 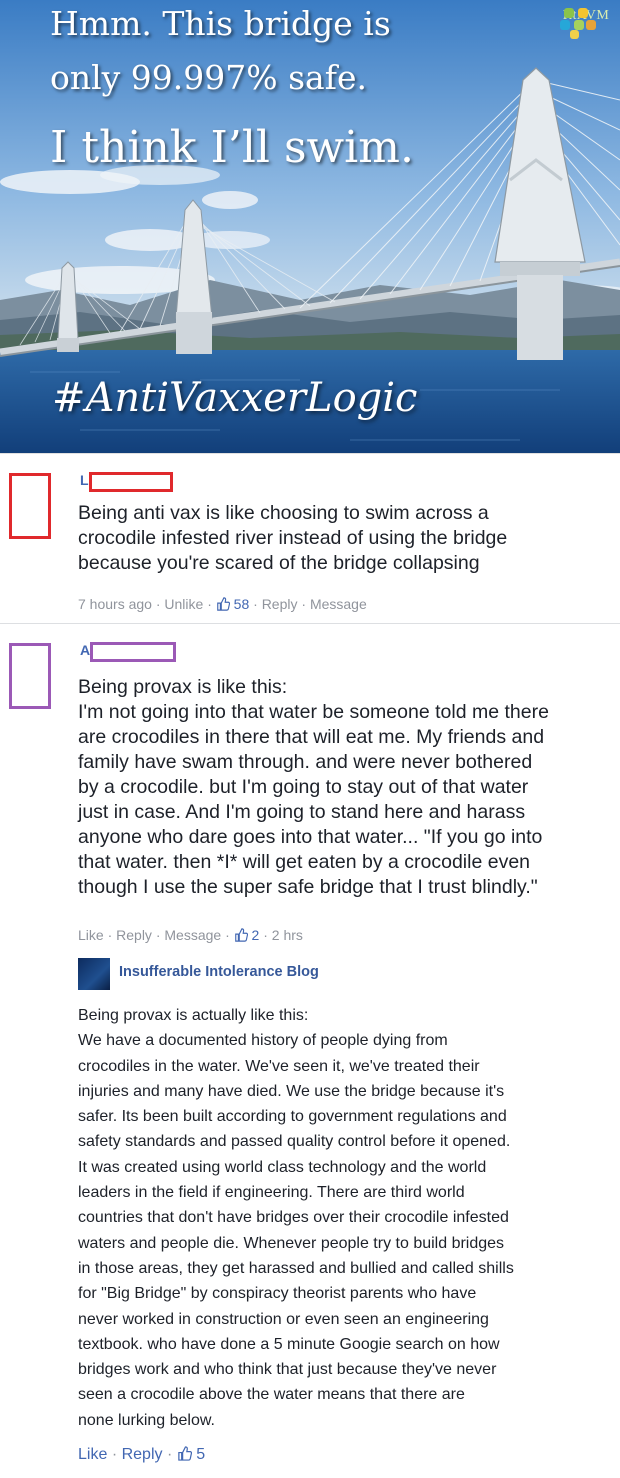 I want to click on avatar, so click(x=94, y=974).